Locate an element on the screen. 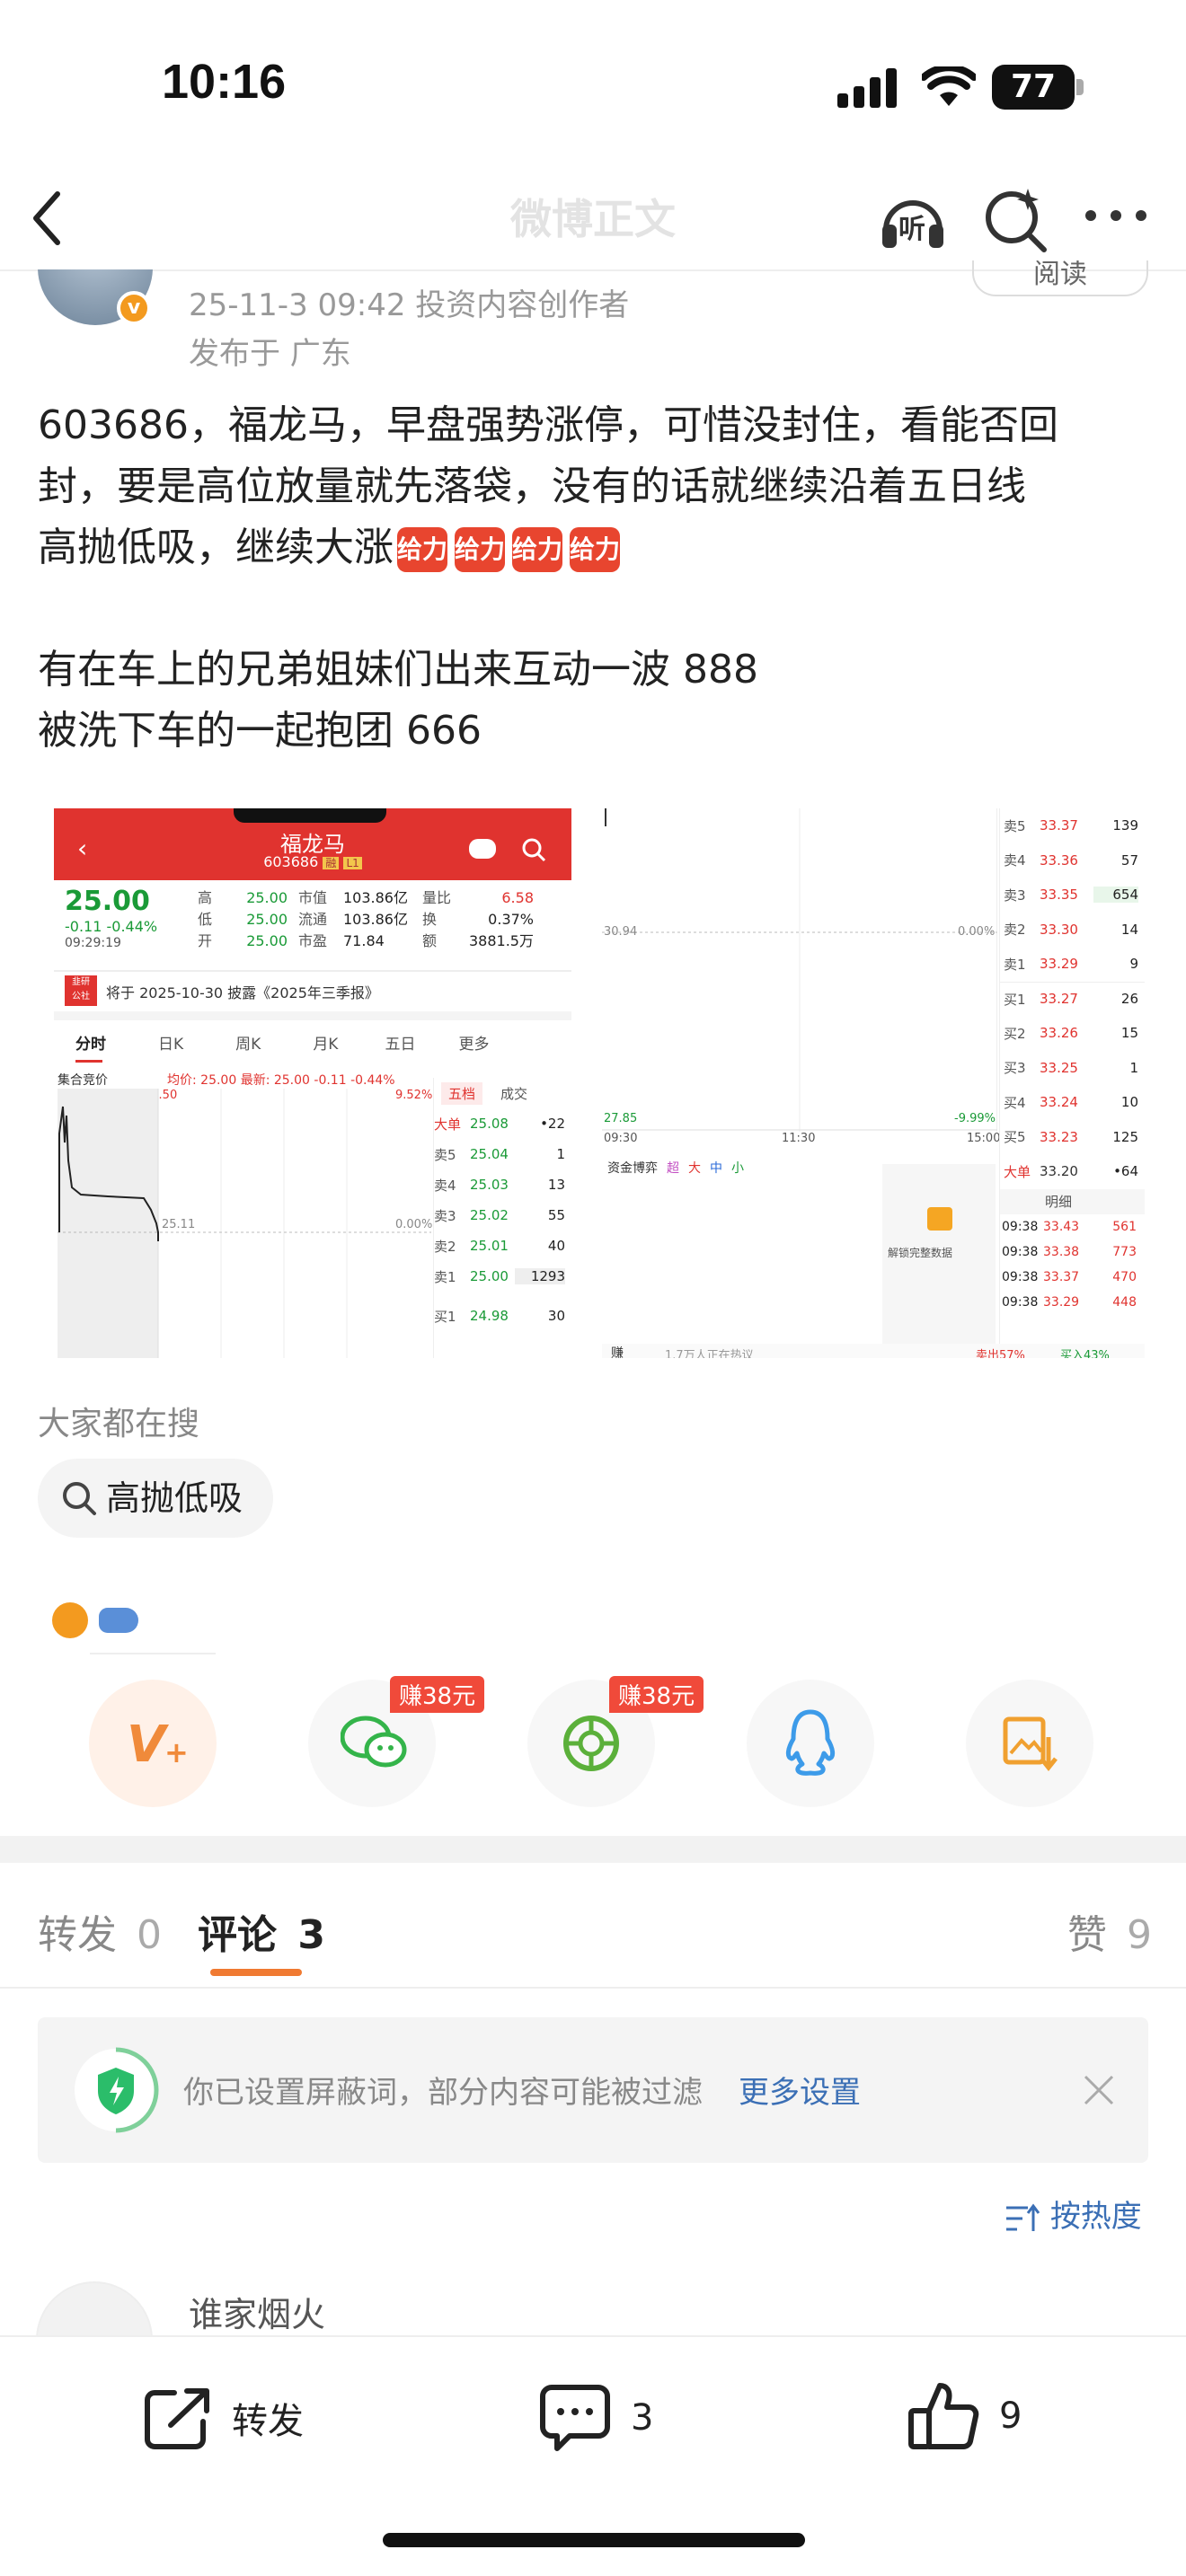 This screenshot has width=1186, height=2576. buy-pct: 买入43% is located at coordinates (1085, 1353).